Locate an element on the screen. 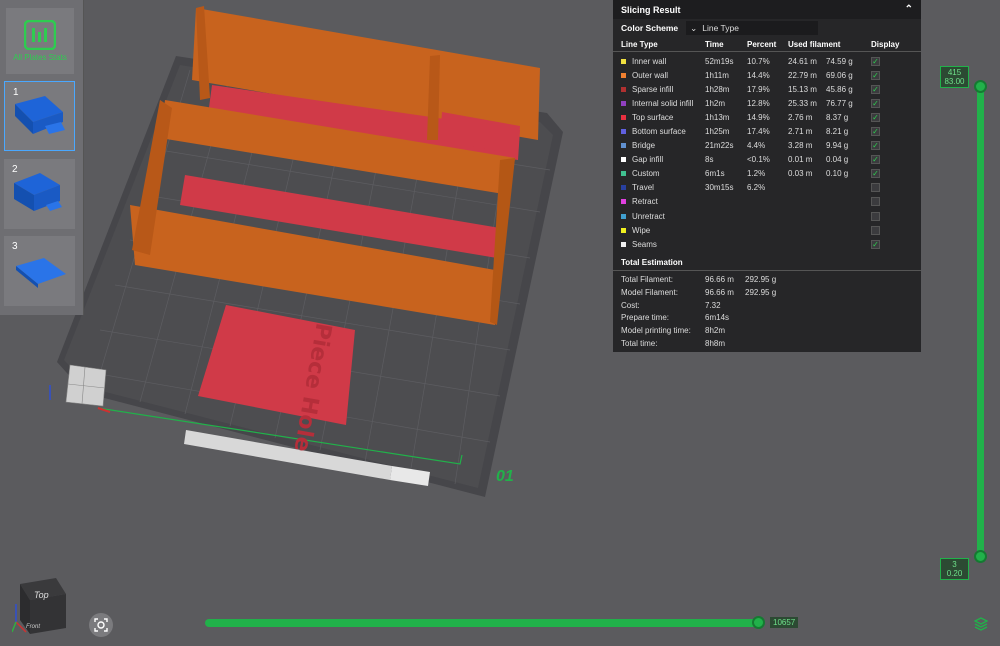 This screenshot has width=1000, height=646. line-type-name: Seams is located at coordinates (663, 244).